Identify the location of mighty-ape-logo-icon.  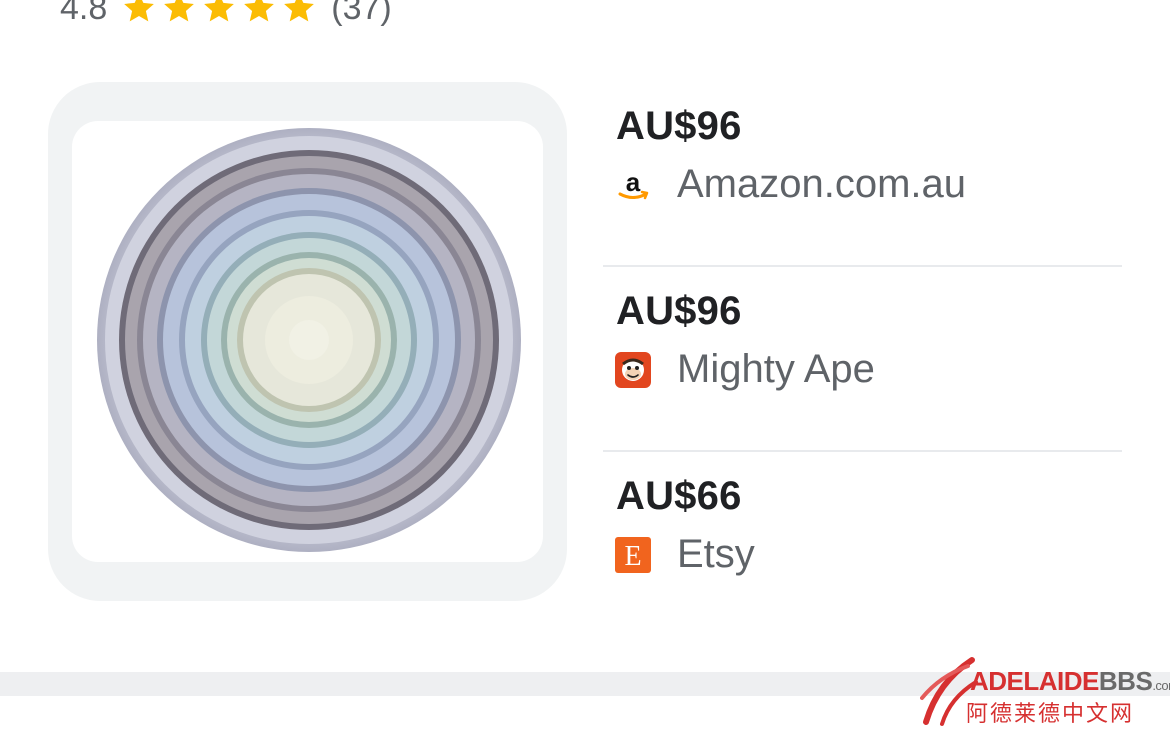
(633, 369).